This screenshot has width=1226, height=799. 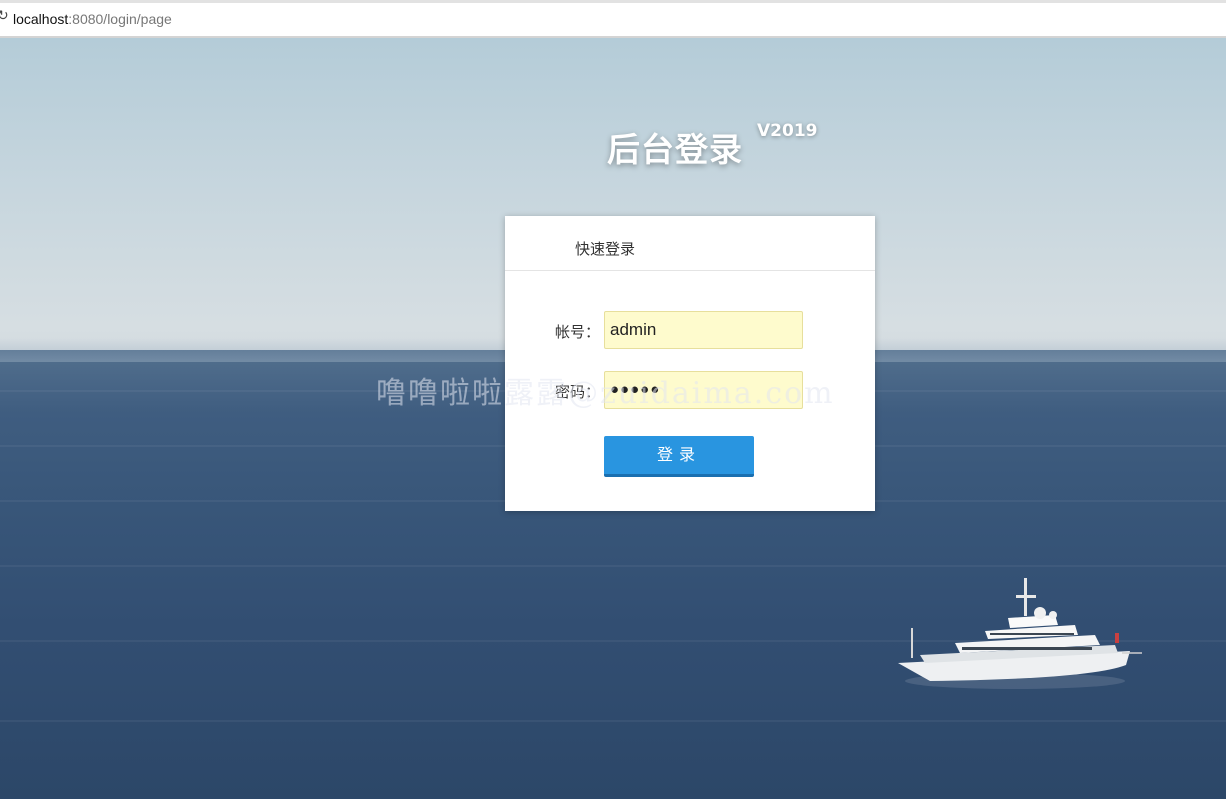 I want to click on password-label: 密码：, so click(x=578, y=392).